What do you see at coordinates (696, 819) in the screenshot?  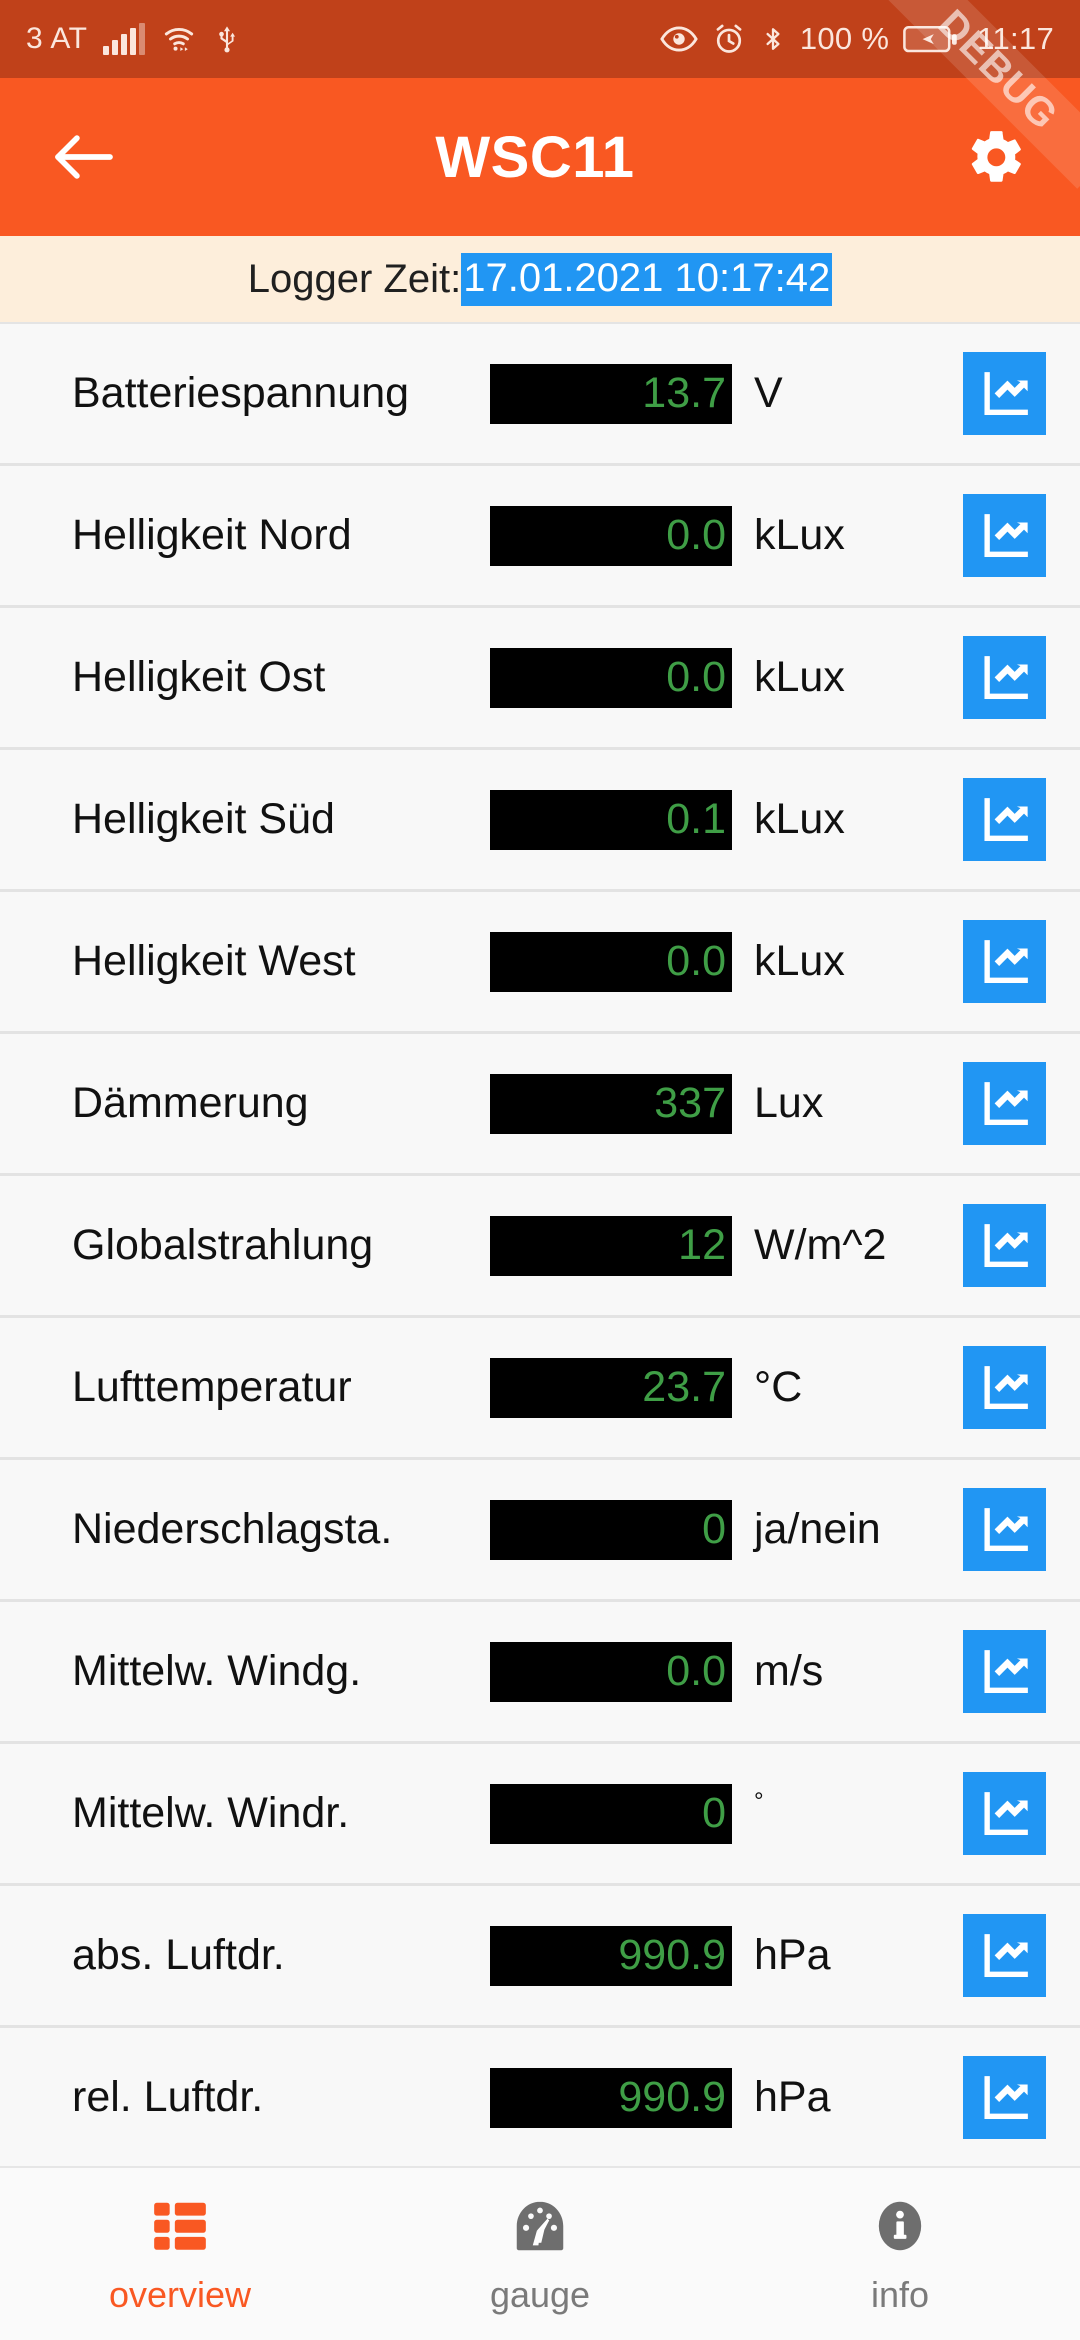 I see `sensor-value: 0.1` at bounding box center [696, 819].